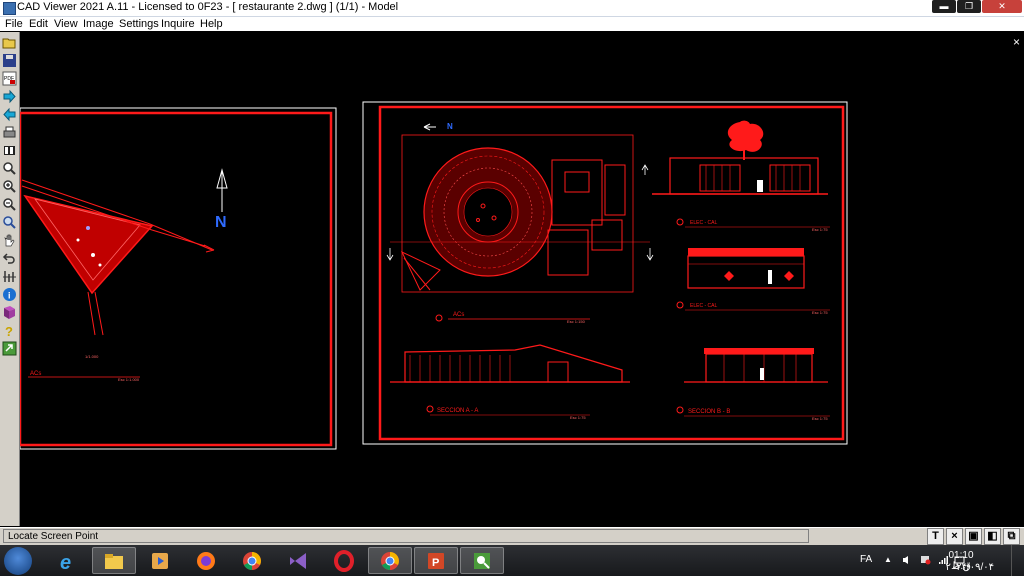 This screenshot has height=576, width=1024. Describe the element at coordinates (866, 559) in the screenshot. I see `language-indicator: FA` at that location.